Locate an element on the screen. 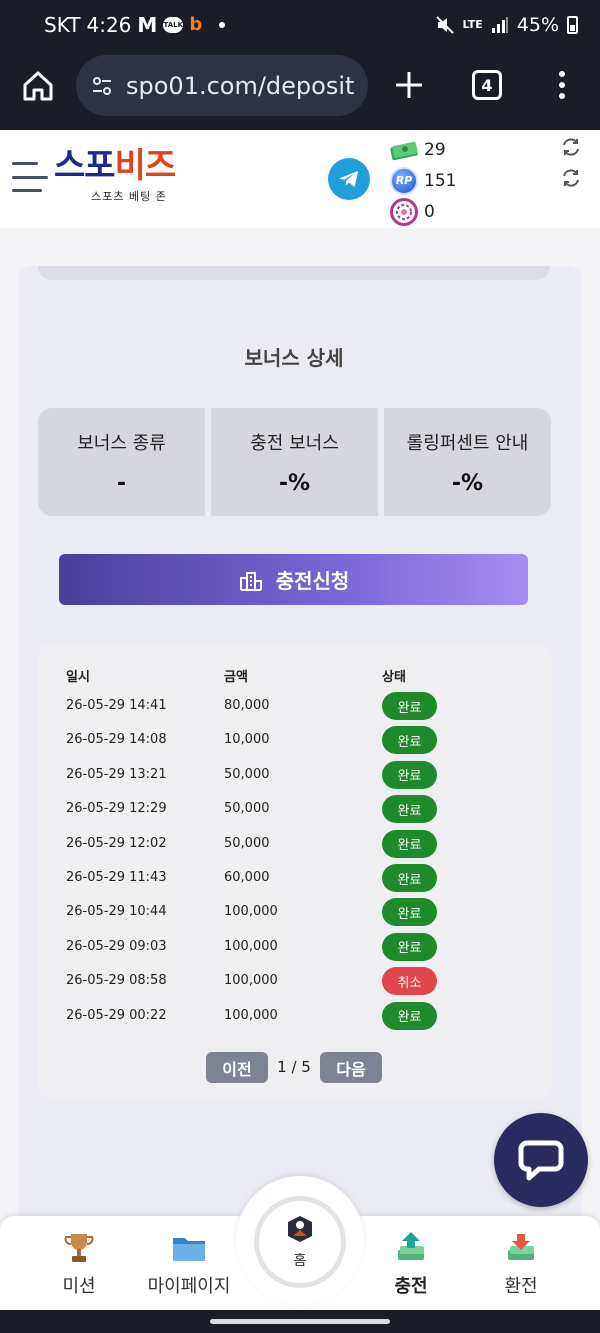 The height and width of the screenshot is (1333, 600). chat-icon is located at coordinates (541, 1160).